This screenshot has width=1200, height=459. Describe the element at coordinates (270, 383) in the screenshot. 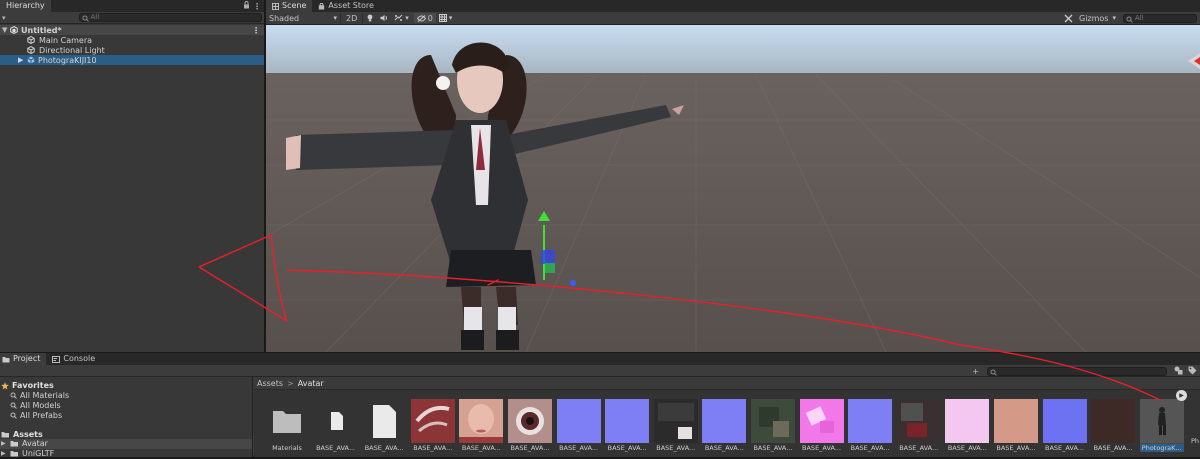

I see `breadcrumb-root: Assets` at that location.